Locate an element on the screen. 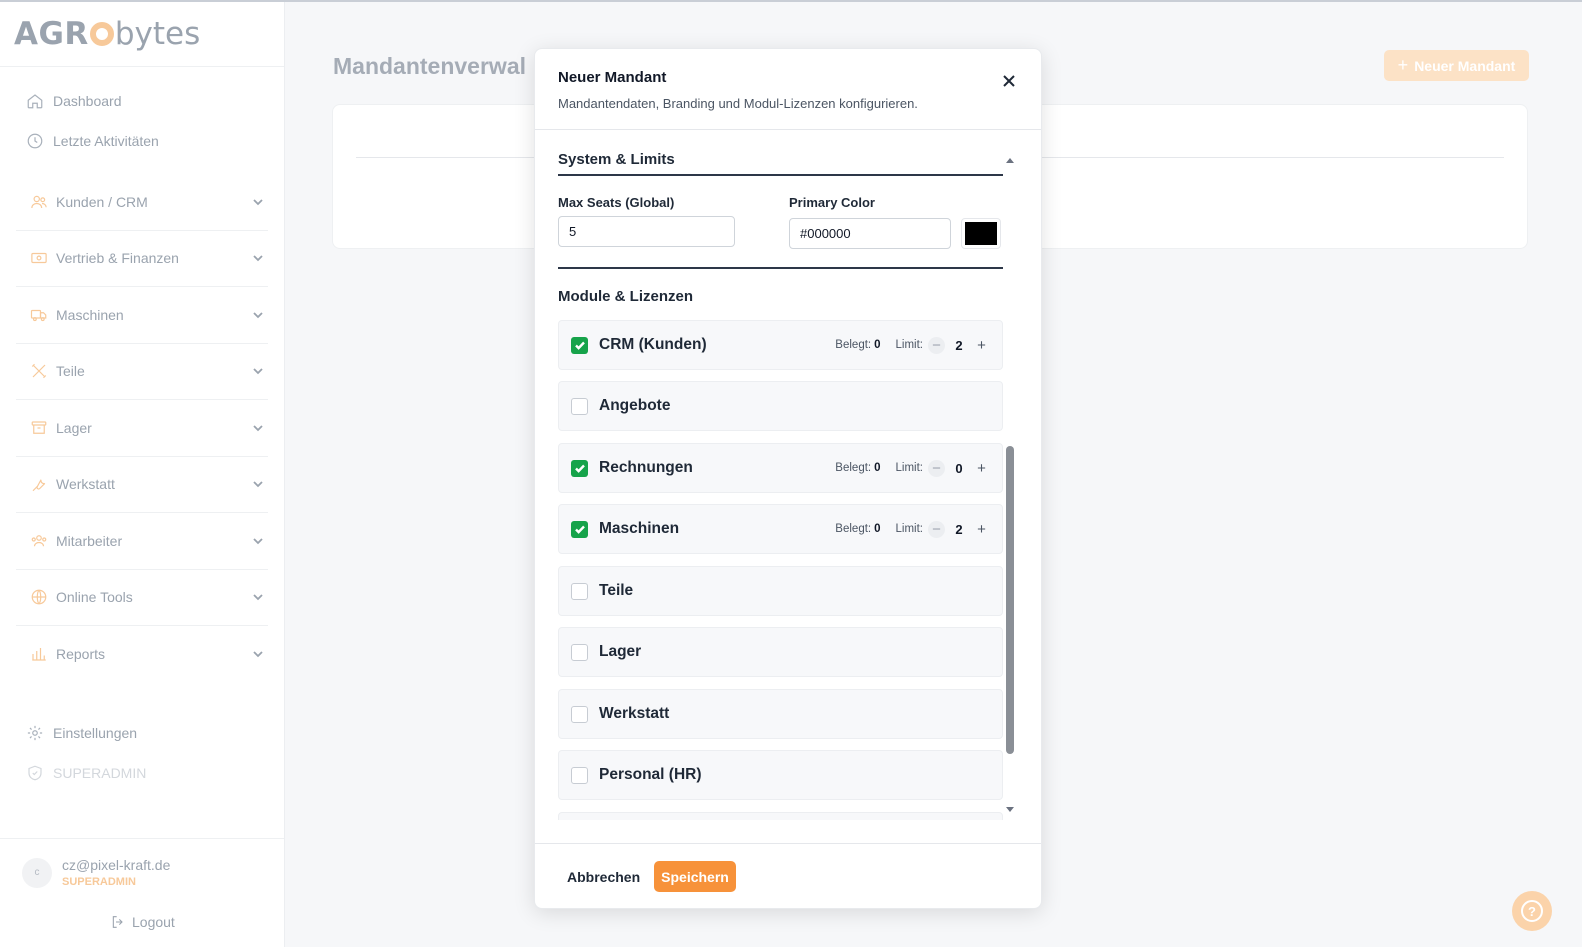 The height and width of the screenshot is (947, 1582). nav-bottom-links: Einstellungen SUPERADMIN is located at coordinates (142, 758).